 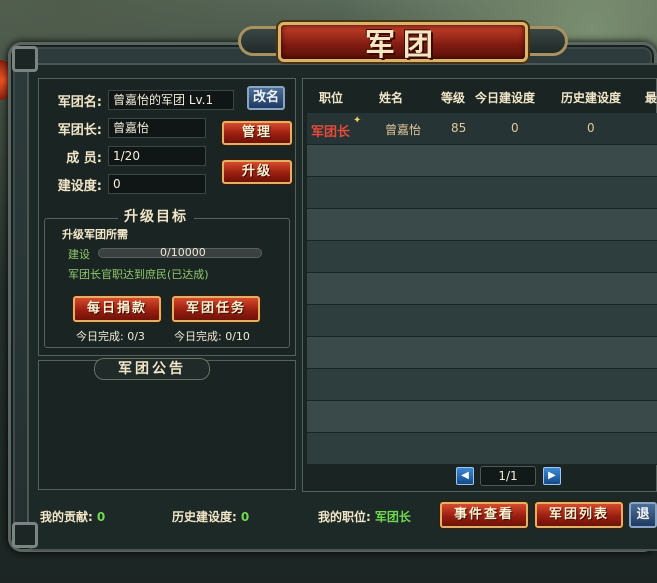 What do you see at coordinates (95, 234) in the screenshot?
I see `upgrade-requirement-heading: 升级军团所需` at bounding box center [95, 234].